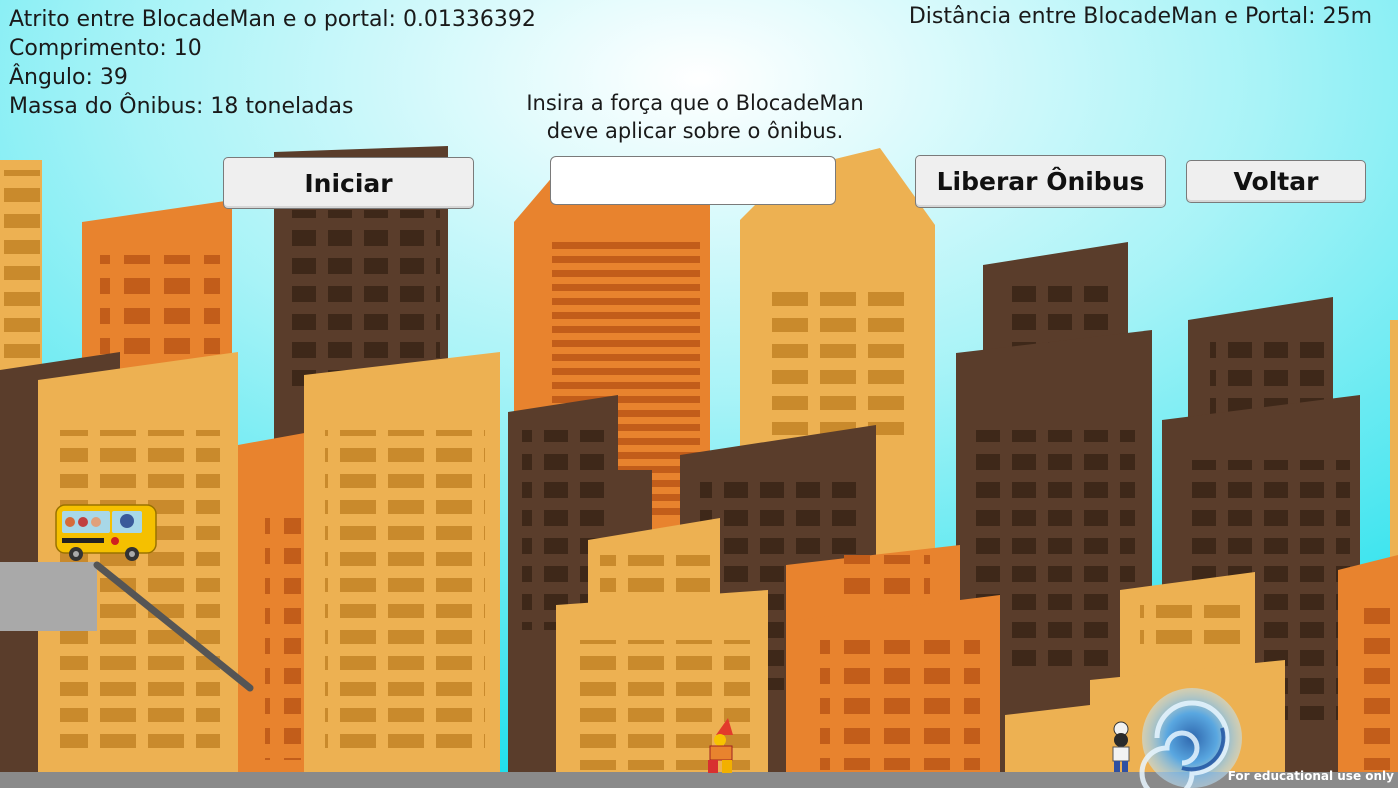 The height and width of the screenshot is (788, 1398). I want to click on release-bus-button: Liberar Ônibus, so click(1040, 181).